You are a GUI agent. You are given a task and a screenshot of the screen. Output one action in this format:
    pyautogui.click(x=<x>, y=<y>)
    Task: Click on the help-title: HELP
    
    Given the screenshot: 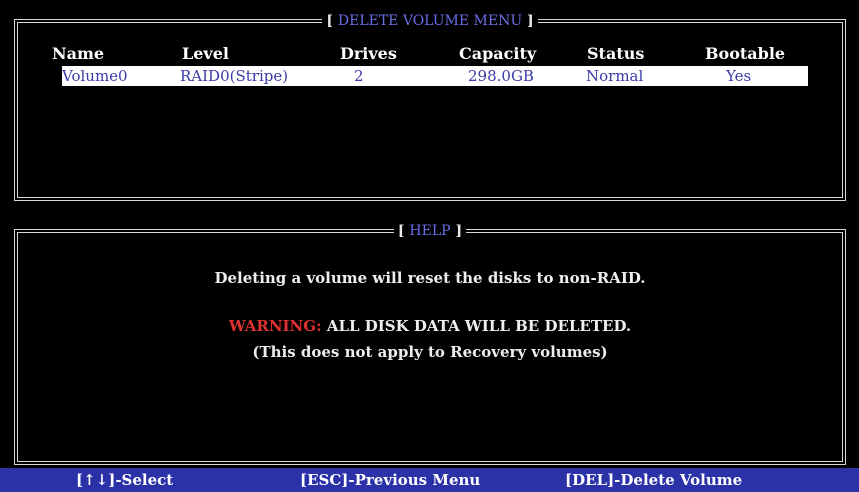 What is the action you would take?
    pyautogui.click(x=430, y=231)
    